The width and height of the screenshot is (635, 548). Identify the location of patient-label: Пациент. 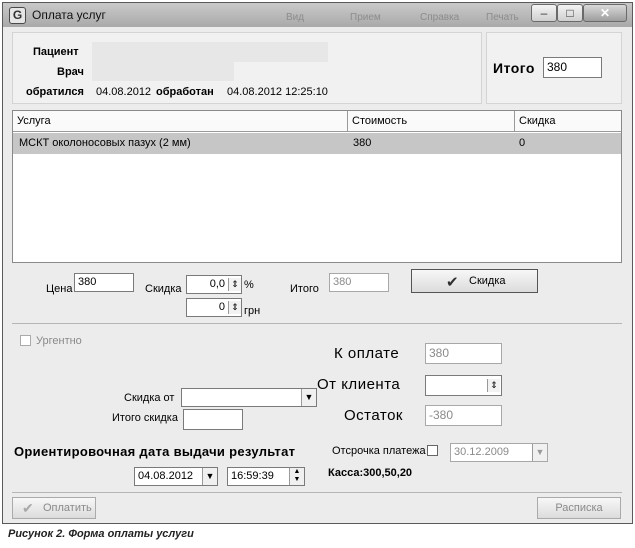
(56, 52).